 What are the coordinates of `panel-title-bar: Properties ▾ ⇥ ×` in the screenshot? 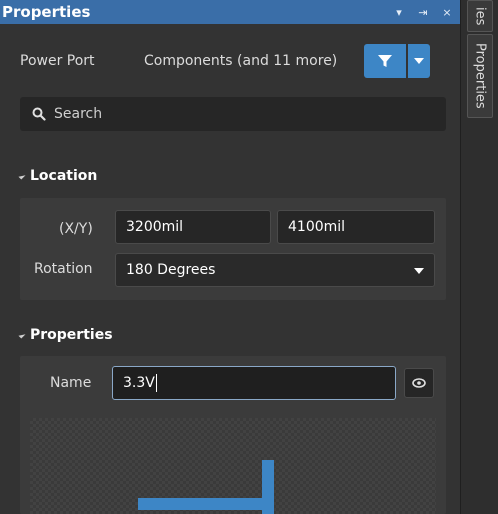 It's located at (230, 12).